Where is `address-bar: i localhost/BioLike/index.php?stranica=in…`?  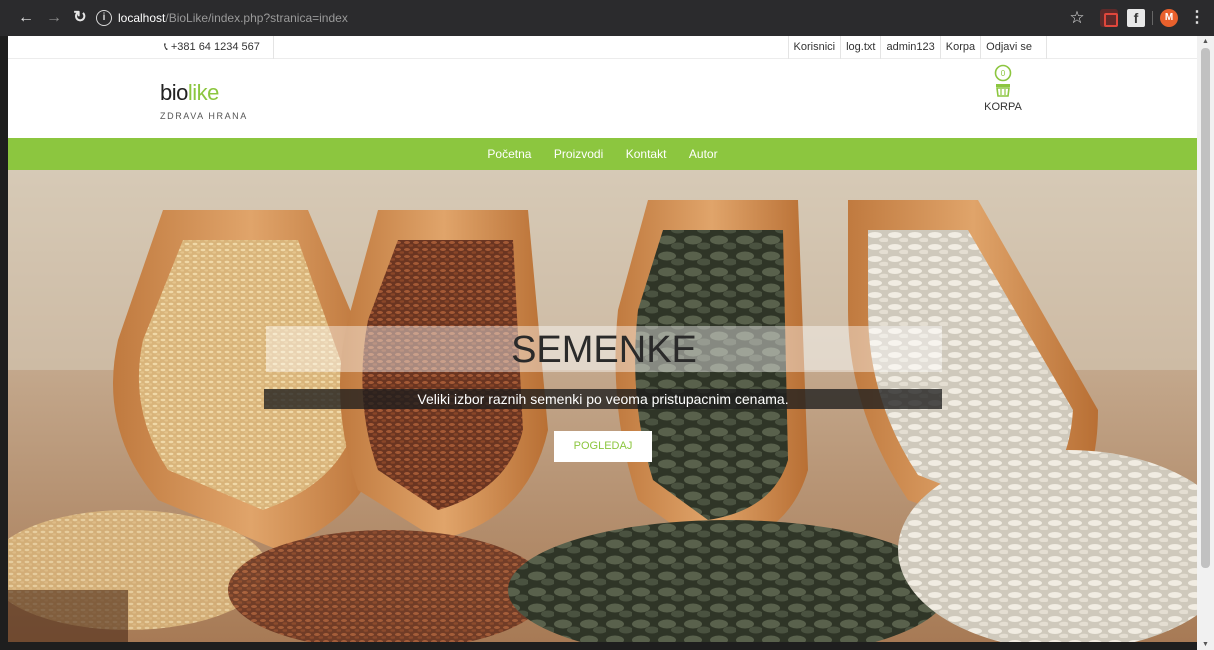
address-bar: i localhost/BioLike/index.php?stranica=in… is located at coordinates (596, 18).